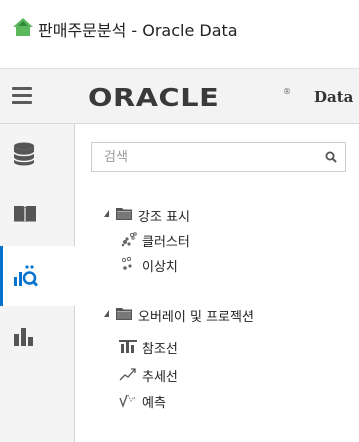  I want to click on tree-item-trend-line: 추세선, so click(223, 374).